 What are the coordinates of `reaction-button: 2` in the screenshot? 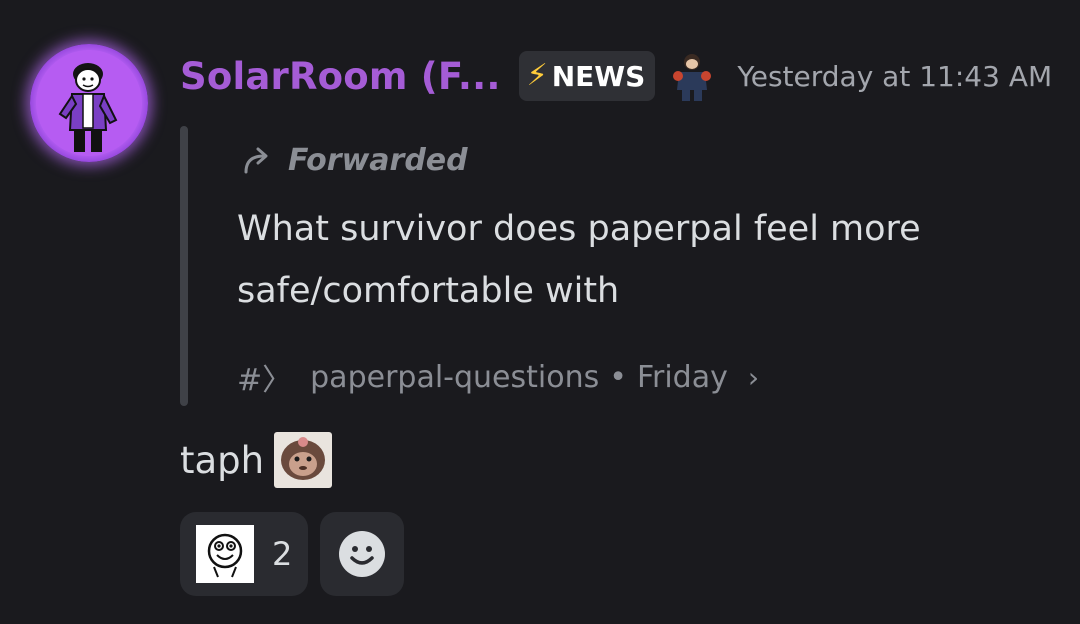 It's located at (244, 554).